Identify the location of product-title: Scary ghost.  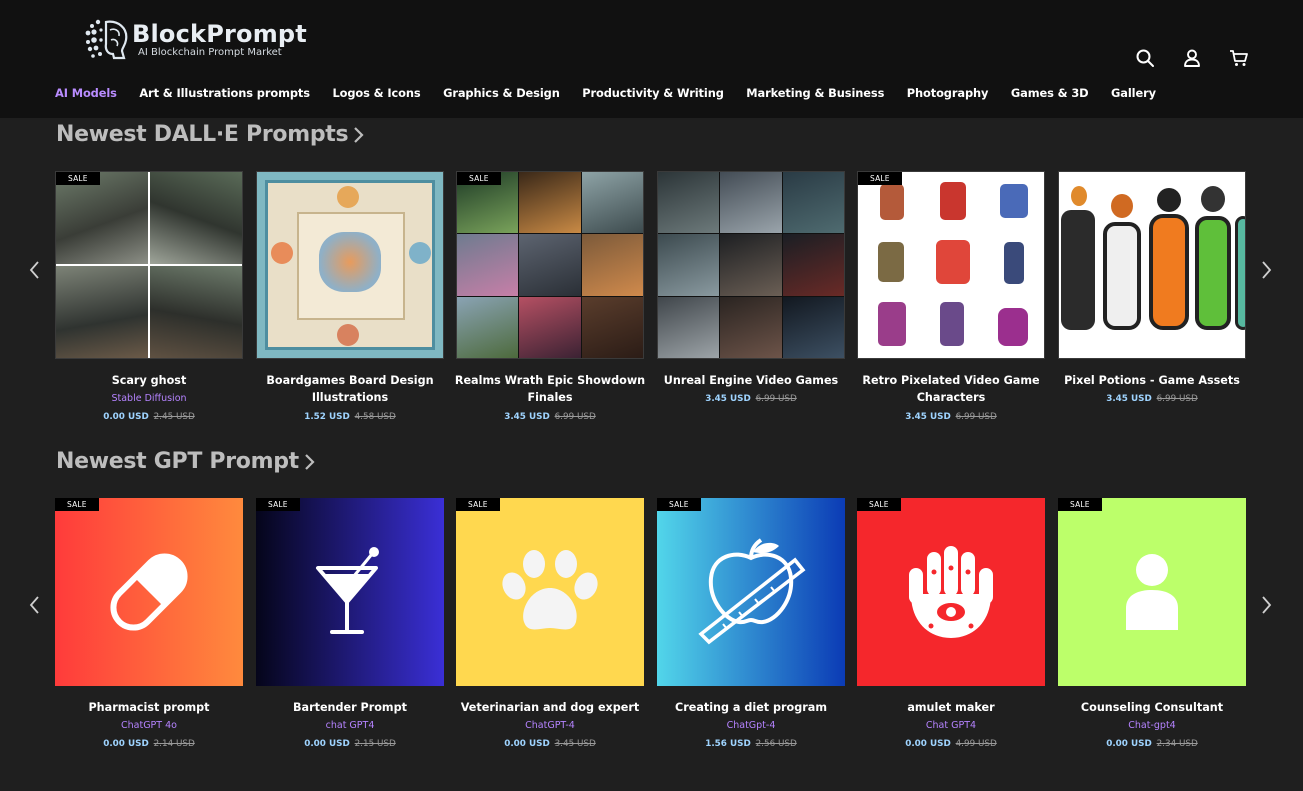
(149, 380).